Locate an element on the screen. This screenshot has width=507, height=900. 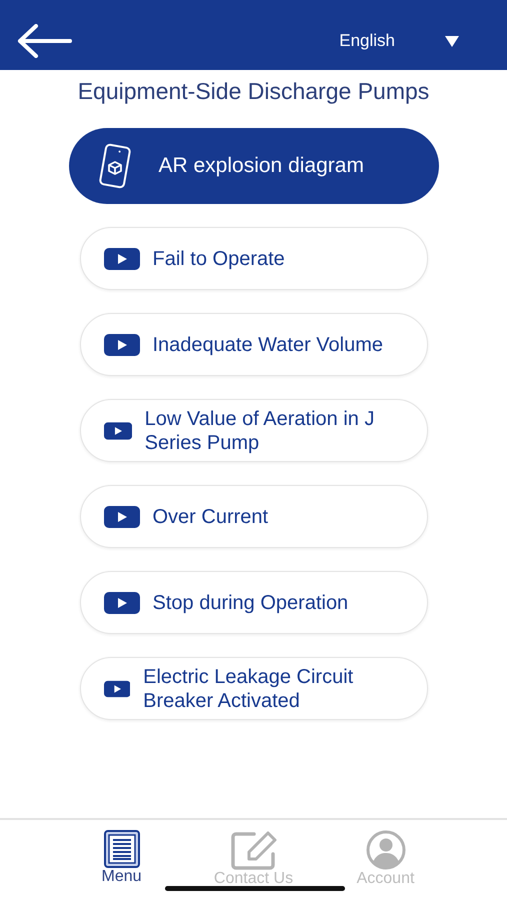
back-arrow-icon is located at coordinates (44, 41).